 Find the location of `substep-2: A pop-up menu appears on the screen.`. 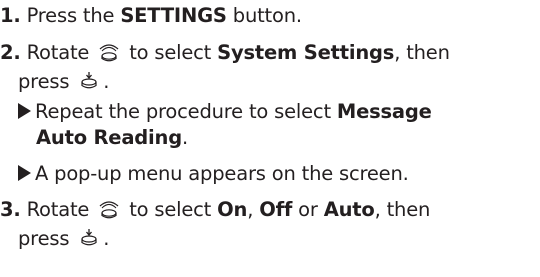

substep-2: A pop-up menu appears on the screen. is located at coordinates (213, 173).